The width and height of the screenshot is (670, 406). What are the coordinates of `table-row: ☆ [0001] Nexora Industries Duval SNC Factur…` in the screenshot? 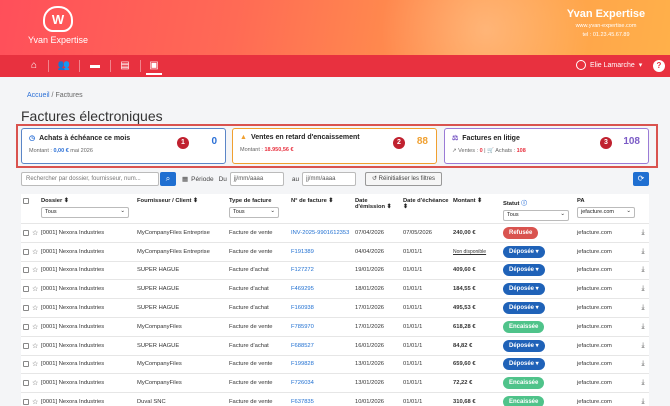 It's located at (335, 399).